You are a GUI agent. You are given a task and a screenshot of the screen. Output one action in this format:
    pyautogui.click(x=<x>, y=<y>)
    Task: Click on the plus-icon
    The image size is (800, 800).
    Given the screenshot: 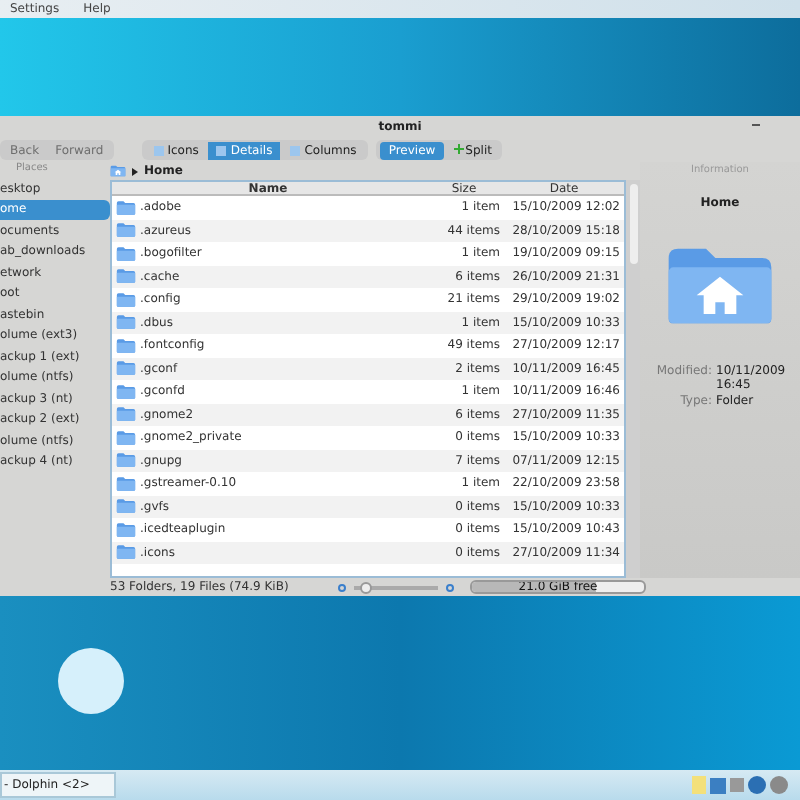 What is the action you would take?
    pyautogui.click(x=458, y=149)
    